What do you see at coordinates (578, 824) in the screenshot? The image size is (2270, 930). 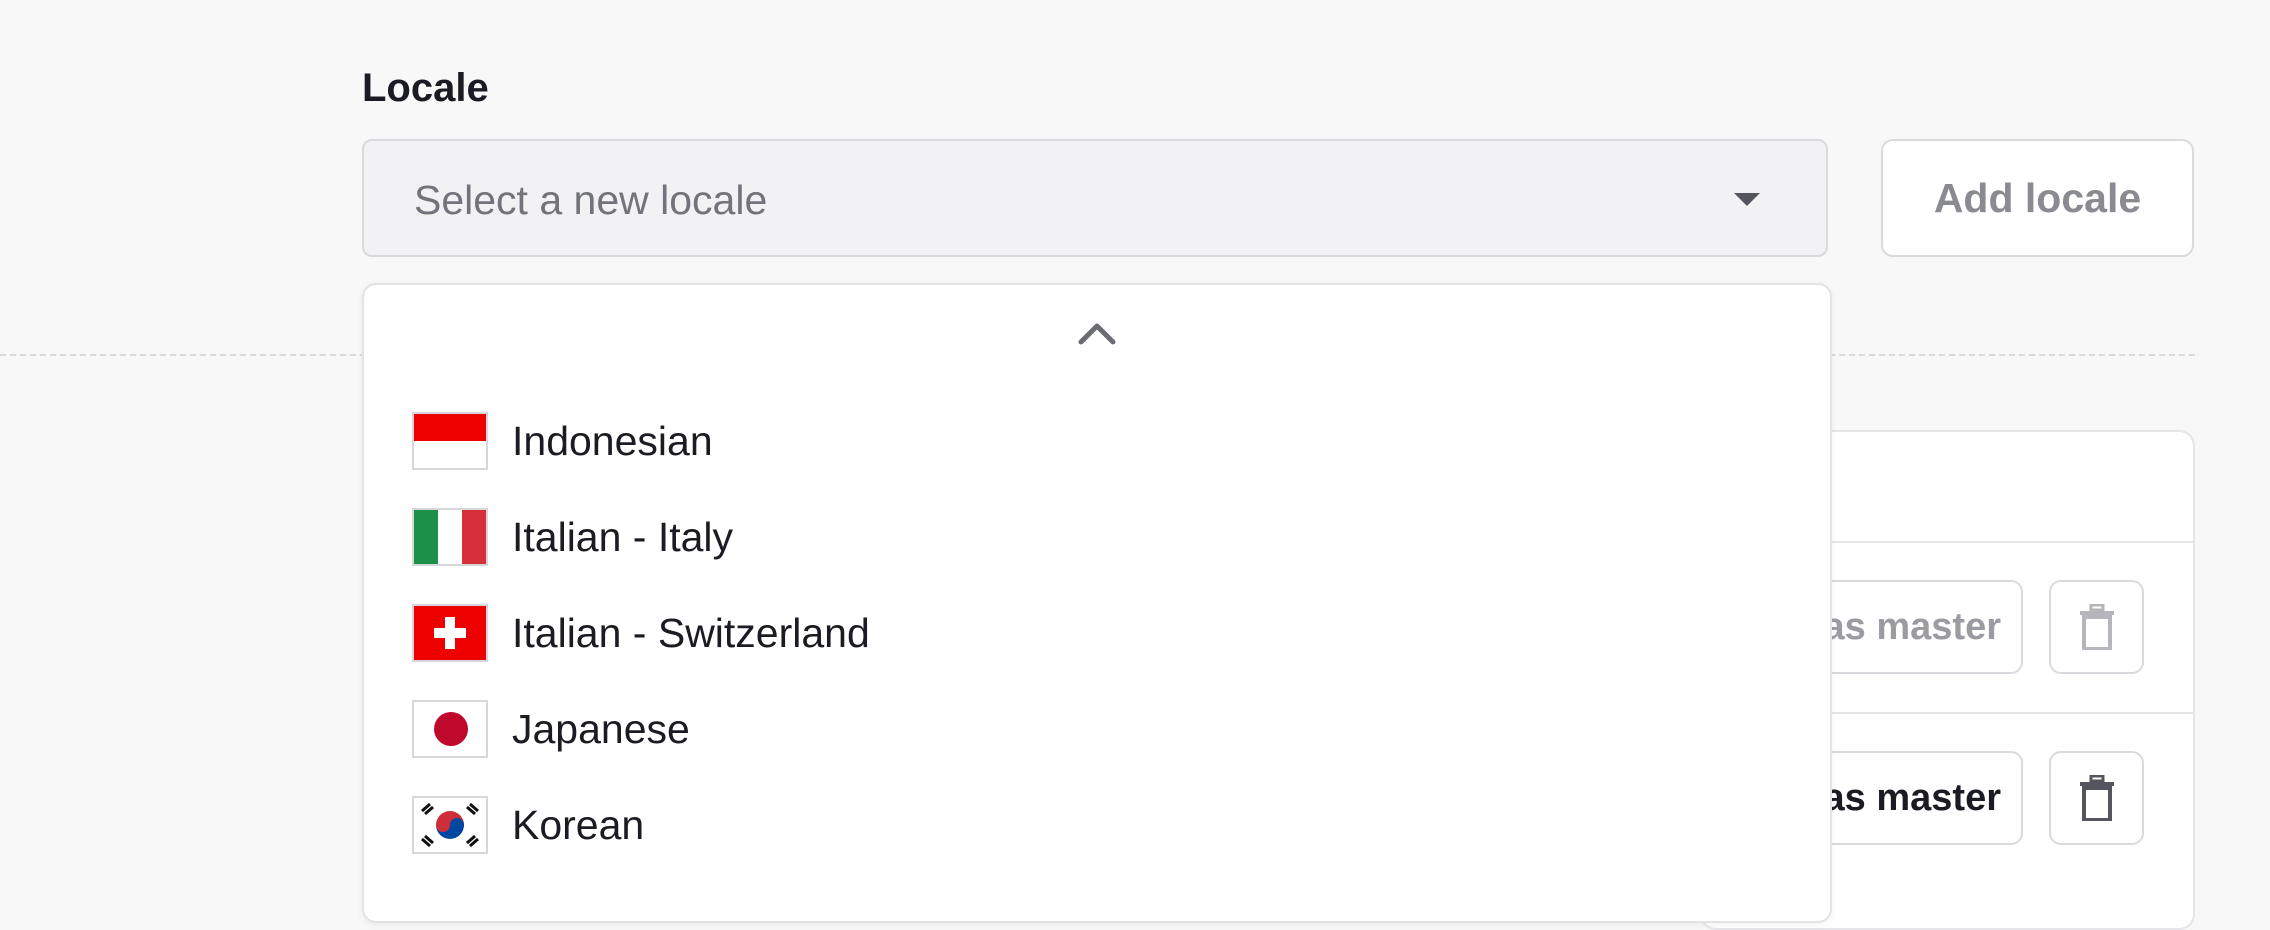 I see `locale-option-label: Korean` at bounding box center [578, 824].